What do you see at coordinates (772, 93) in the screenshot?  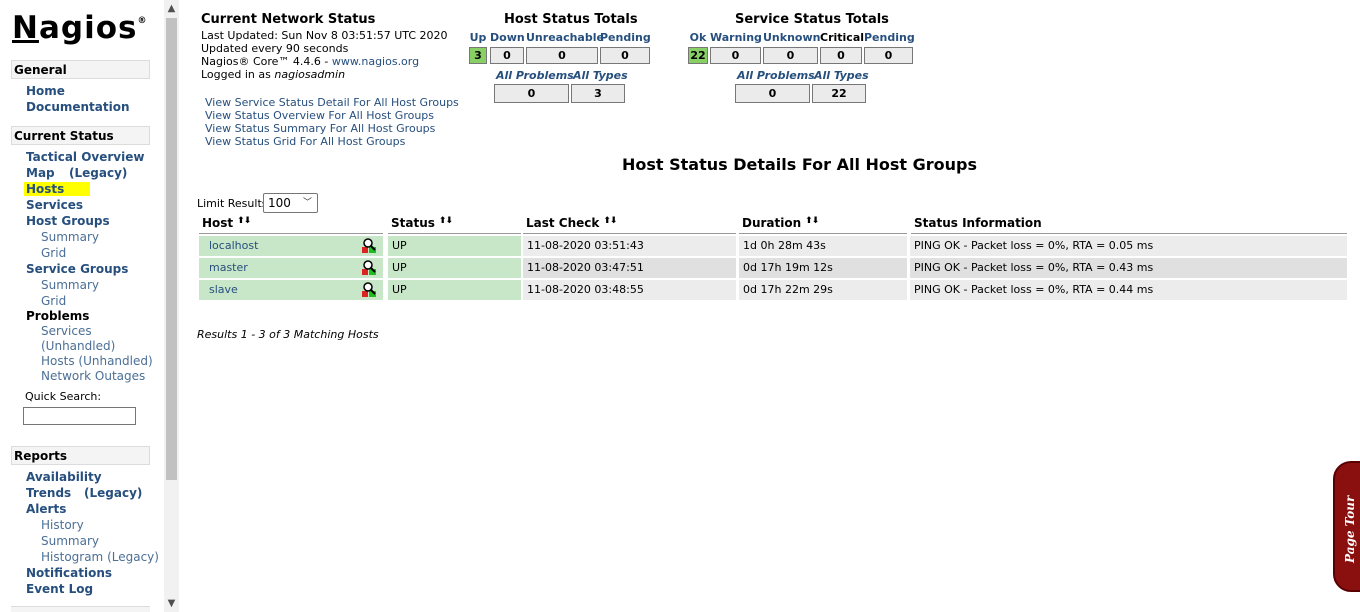 I see `svc-all-problems-count: 0` at bounding box center [772, 93].